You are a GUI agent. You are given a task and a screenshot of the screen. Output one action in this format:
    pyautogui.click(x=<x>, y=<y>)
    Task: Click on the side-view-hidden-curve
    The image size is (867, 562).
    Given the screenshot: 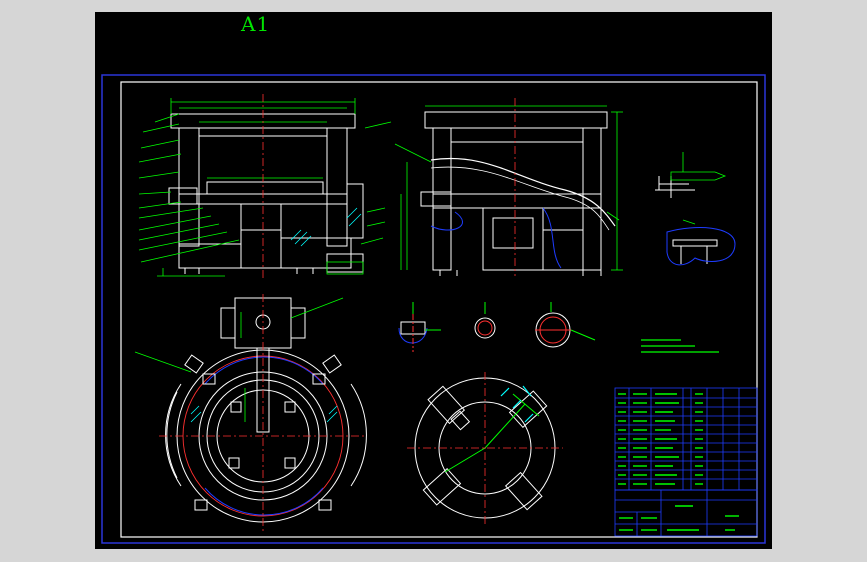 What is the action you would take?
    pyautogui.click(x=446, y=221)
    